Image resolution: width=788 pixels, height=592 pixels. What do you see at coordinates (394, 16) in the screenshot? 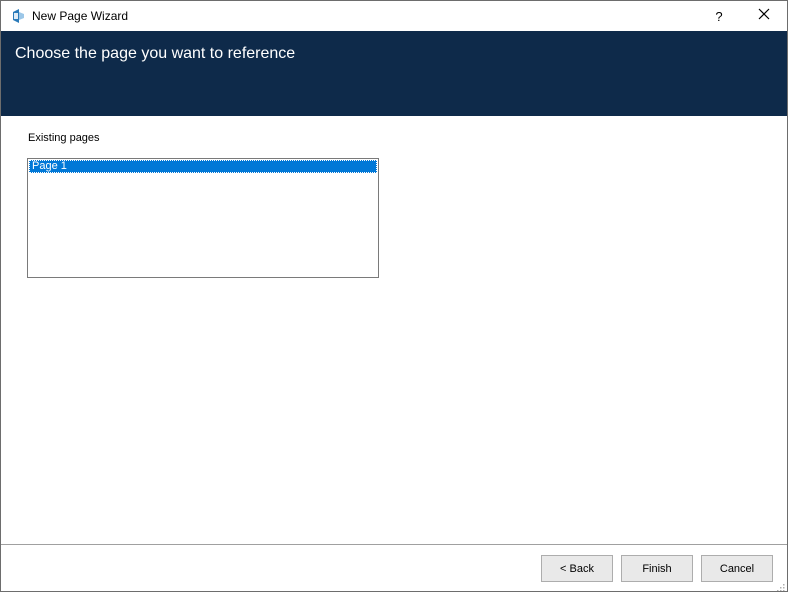
I see `title-bar: New Page Wizard ?` at bounding box center [394, 16].